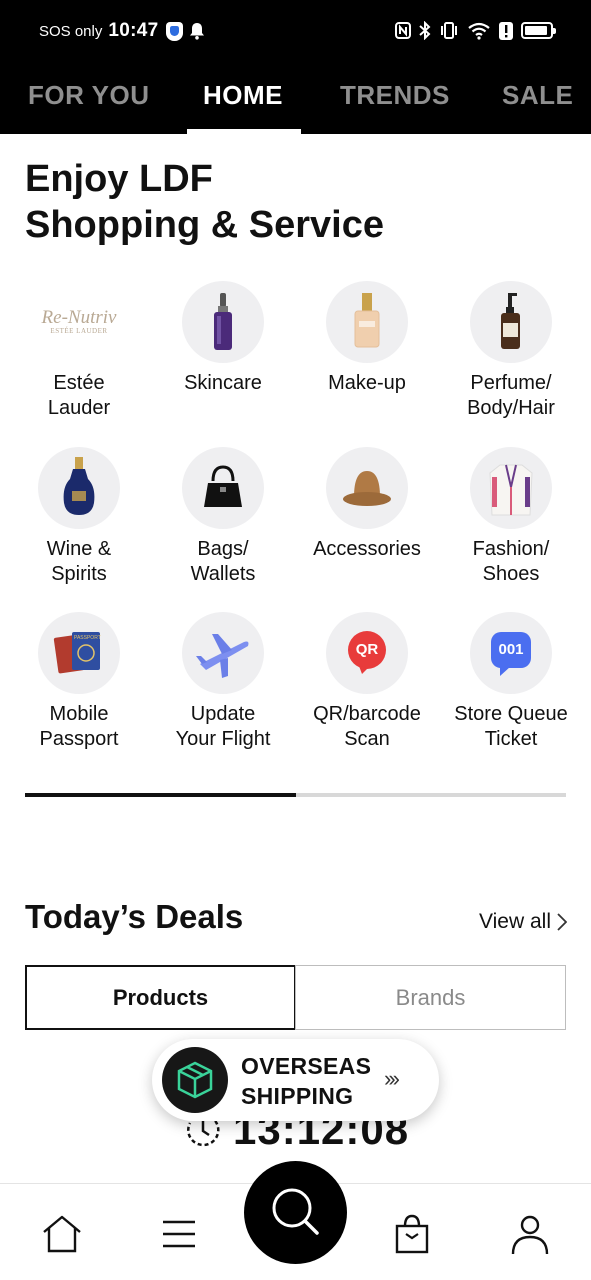  I want to click on overseas-line-2: SHIPPING, so click(297, 1096).